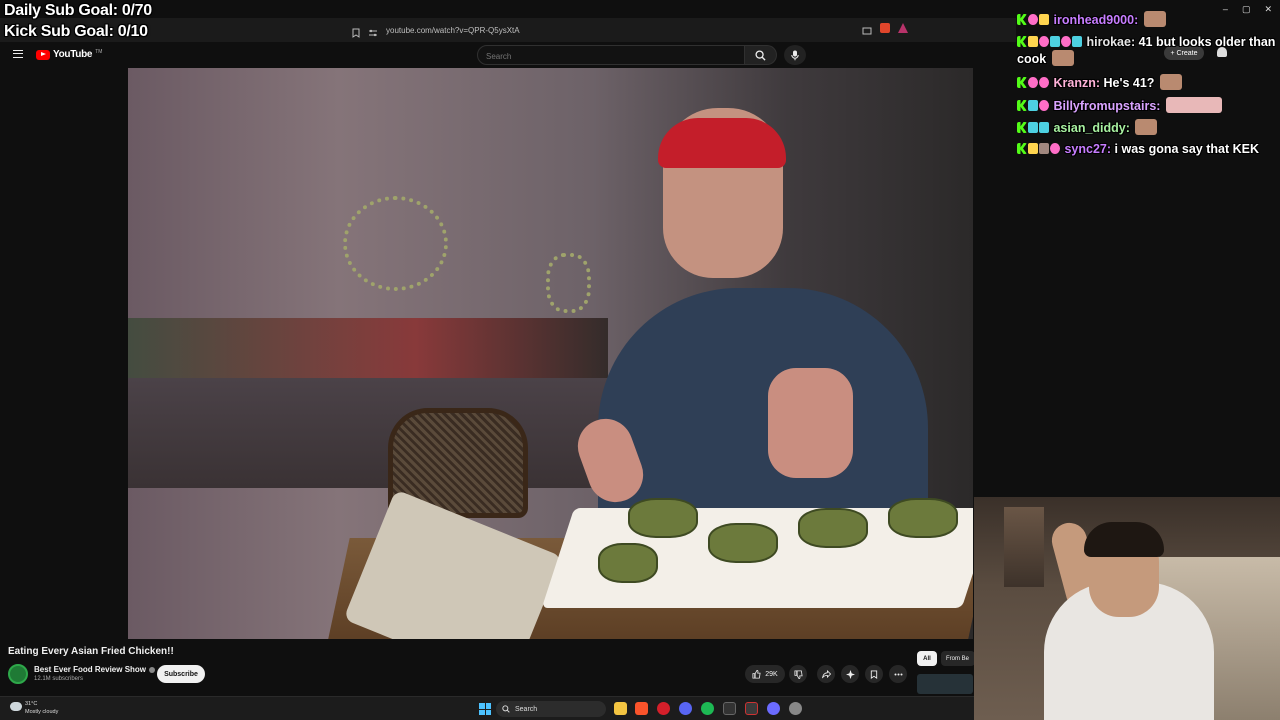 The height and width of the screenshot is (720, 1280). I want to click on daily-sub-goal: Daily Sub Goal: 0/70, so click(78, 10).